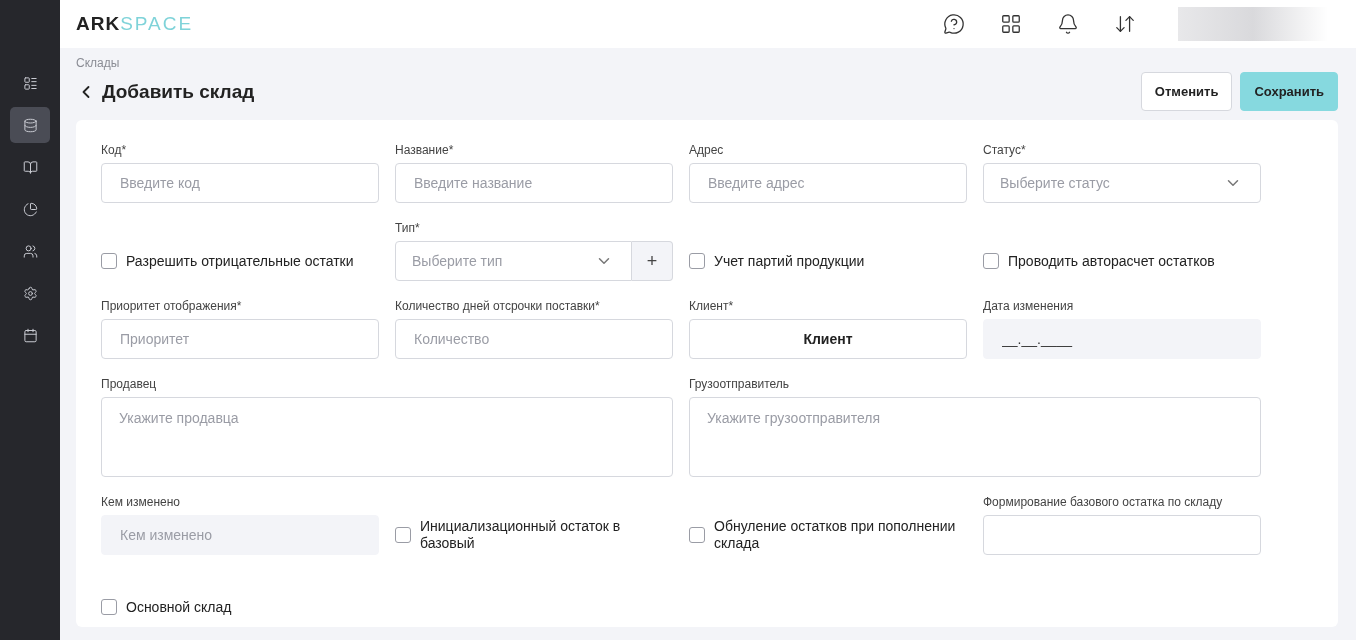  What do you see at coordinates (975, 437) in the screenshot?
I see `textarea-field: Укажите грузоотправителя` at bounding box center [975, 437].